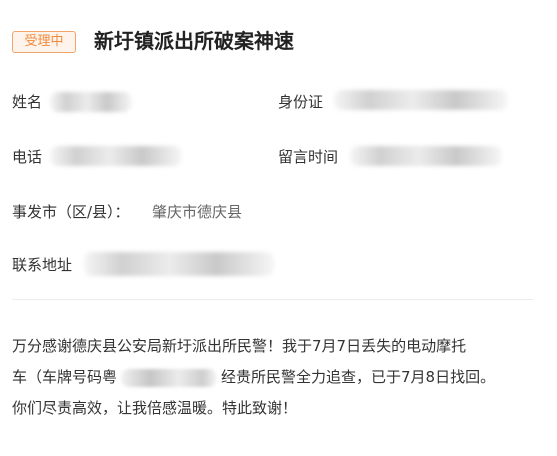  Describe the element at coordinates (308, 157) in the screenshot. I see `message-time-label: 留言时间` at that location.